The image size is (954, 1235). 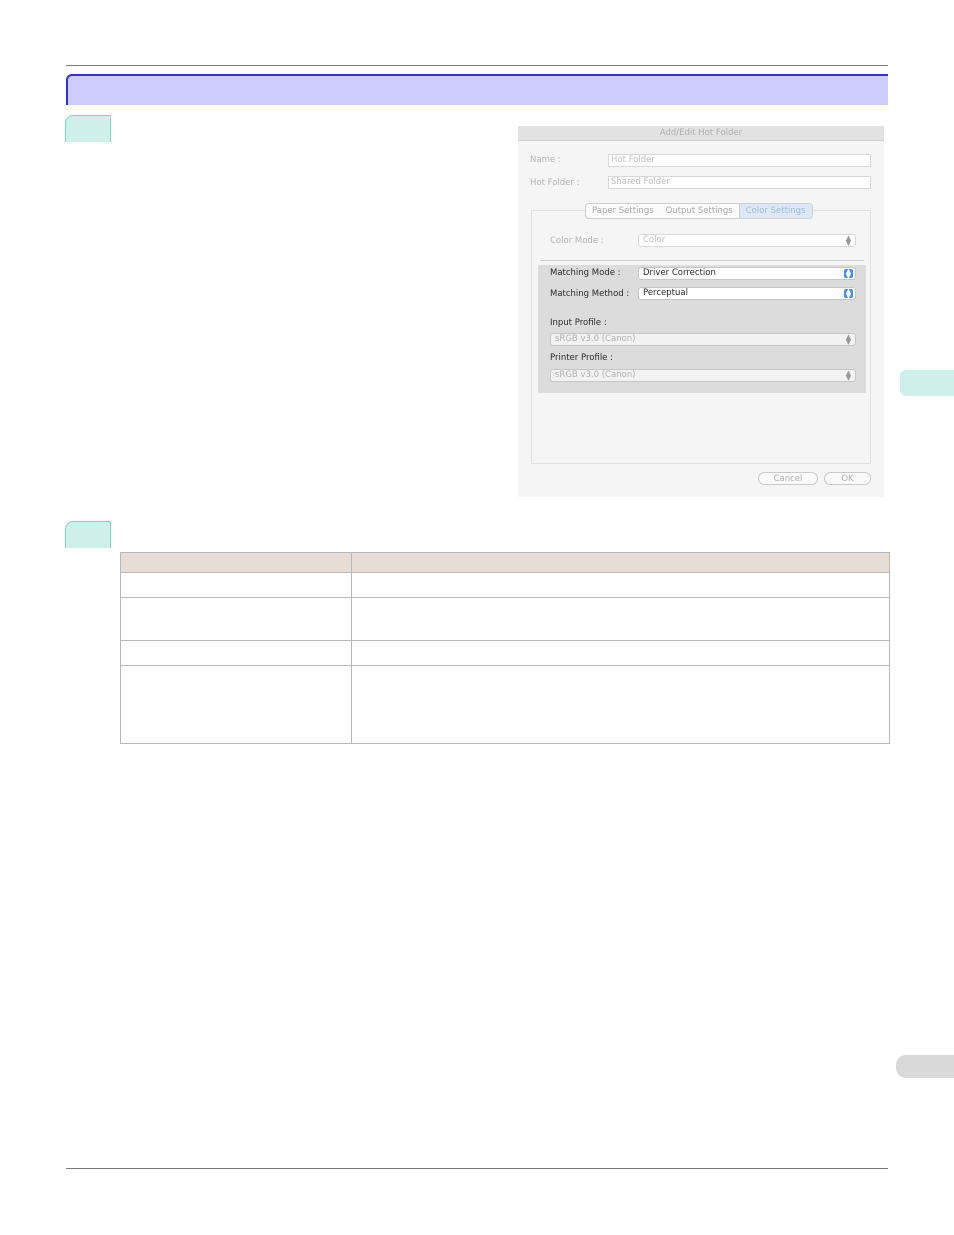 I want to click on matching-mode-value: Driver Correction, so click(x=679, y=273).